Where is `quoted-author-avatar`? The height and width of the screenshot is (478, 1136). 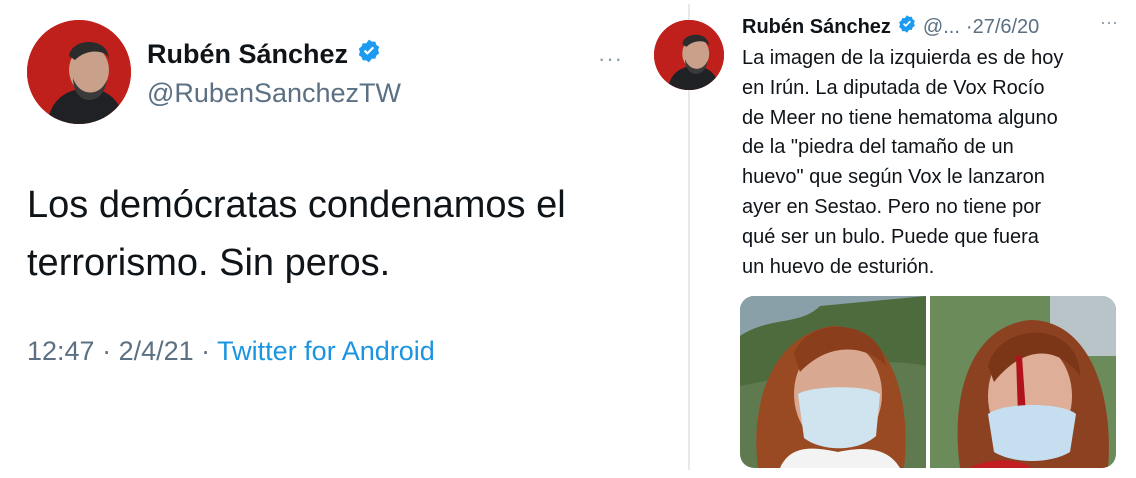
quoted-author-avatar is located at coordinates (689, 55).